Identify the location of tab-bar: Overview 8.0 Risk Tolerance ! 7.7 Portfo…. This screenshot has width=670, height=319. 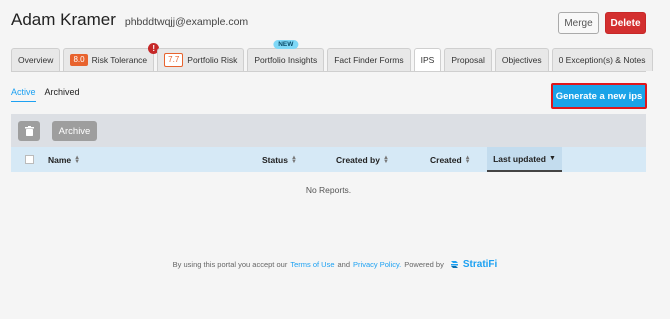
(333, 55).